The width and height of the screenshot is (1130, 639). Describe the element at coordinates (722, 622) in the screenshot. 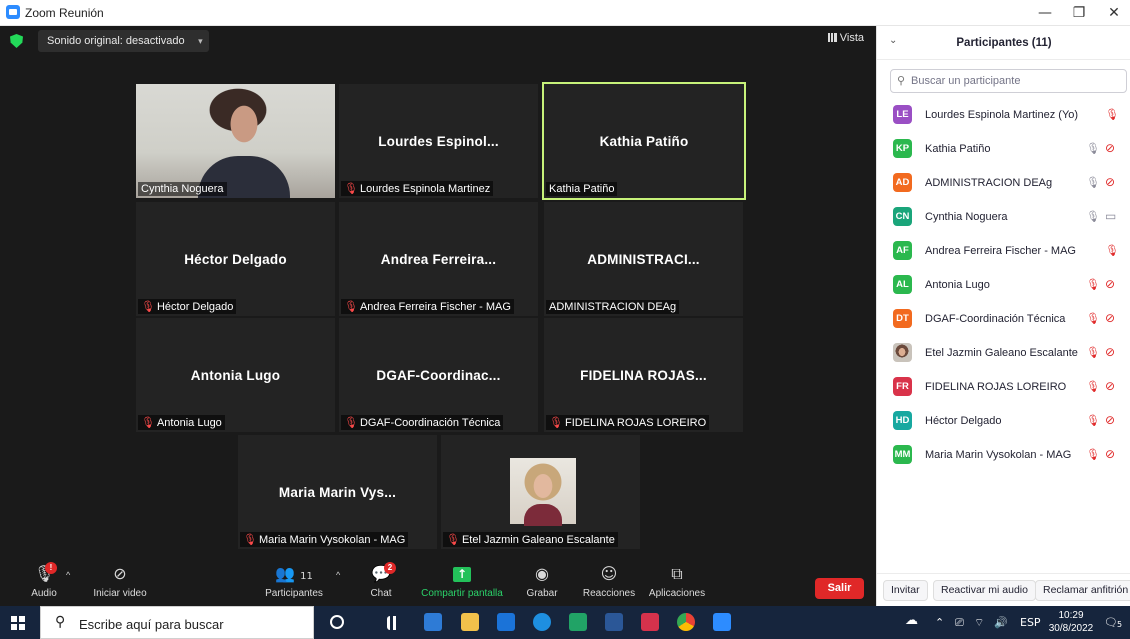

I see `zoom-taskbar-icon` at that location.